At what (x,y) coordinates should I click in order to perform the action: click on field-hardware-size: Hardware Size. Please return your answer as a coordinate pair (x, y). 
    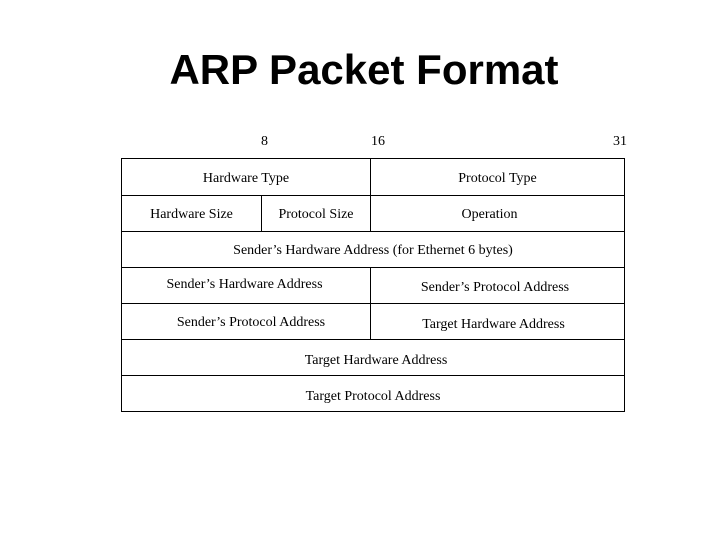
    Looking at the image, I should click on (191, 214).